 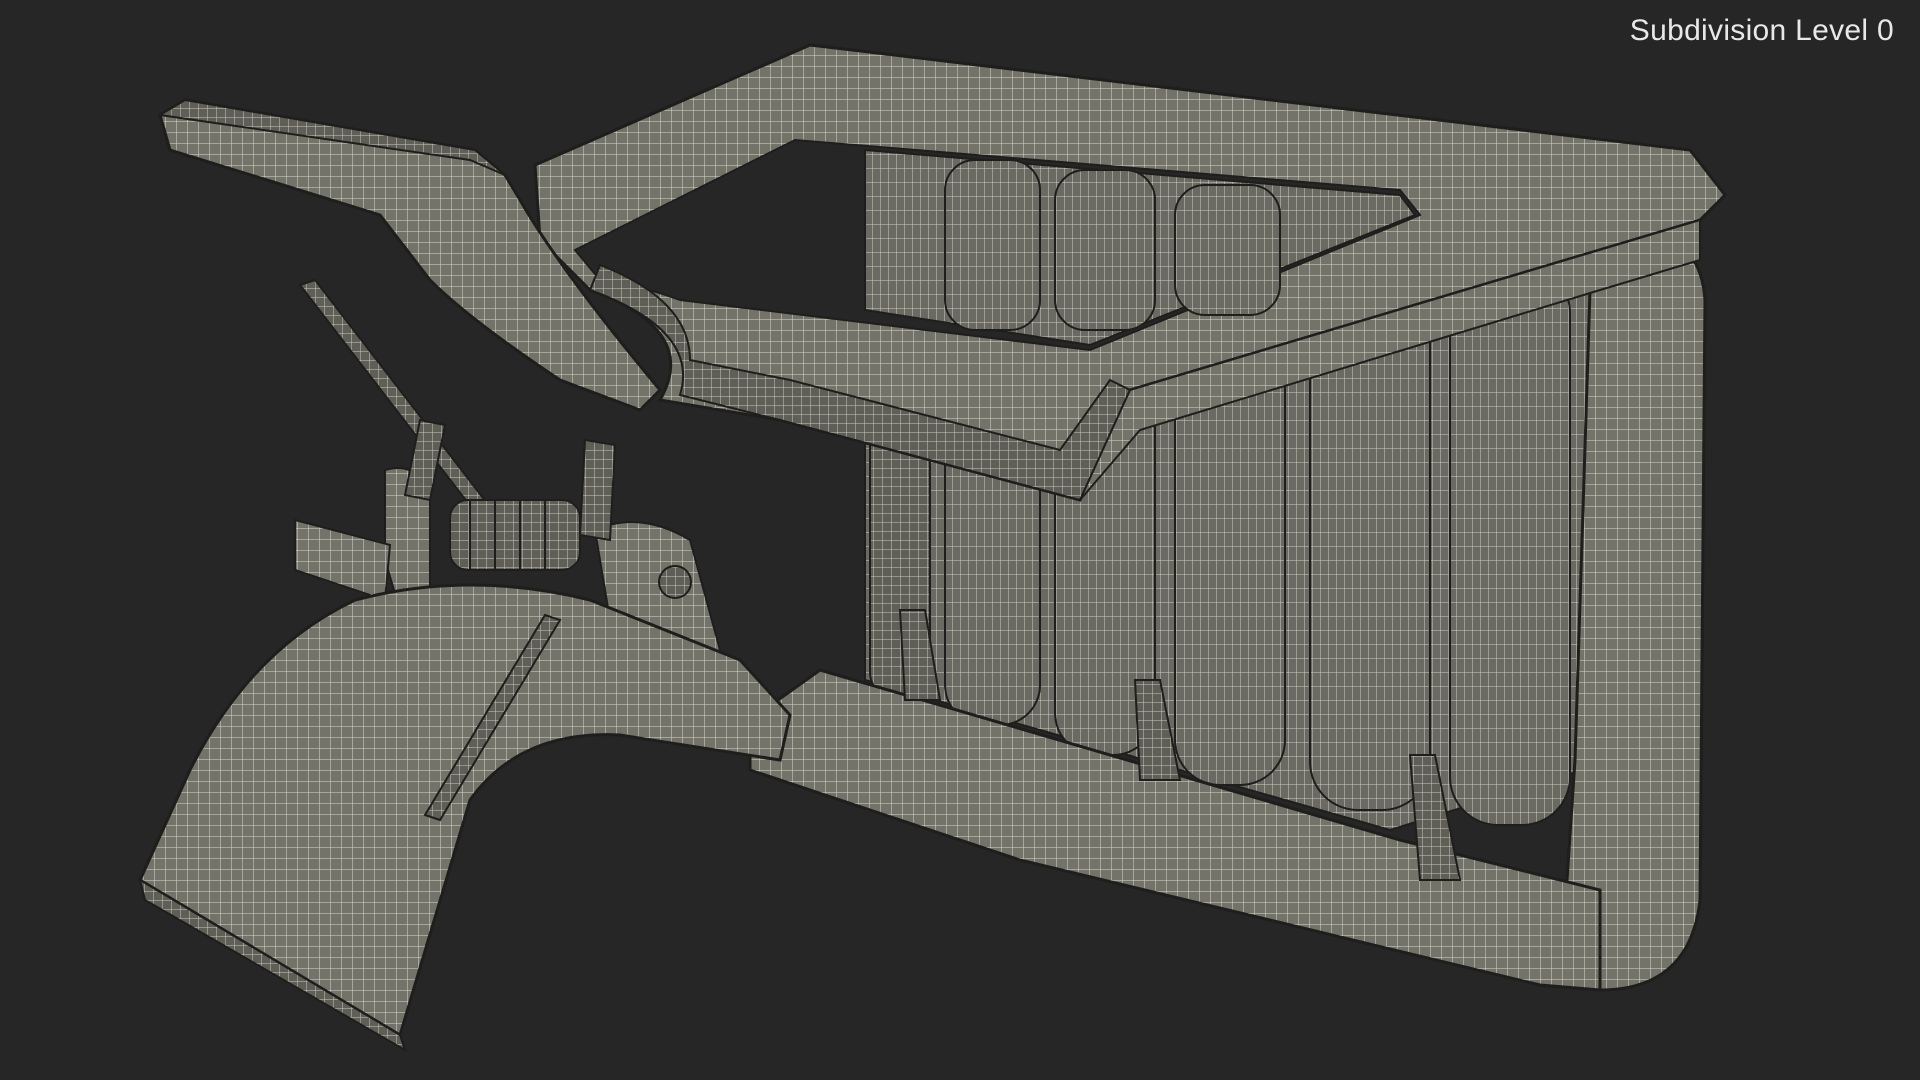 What do you see at coordinates (465, 818) in the screenshot?
I see `lower-lever-handle` at bounding box center [465, 818].